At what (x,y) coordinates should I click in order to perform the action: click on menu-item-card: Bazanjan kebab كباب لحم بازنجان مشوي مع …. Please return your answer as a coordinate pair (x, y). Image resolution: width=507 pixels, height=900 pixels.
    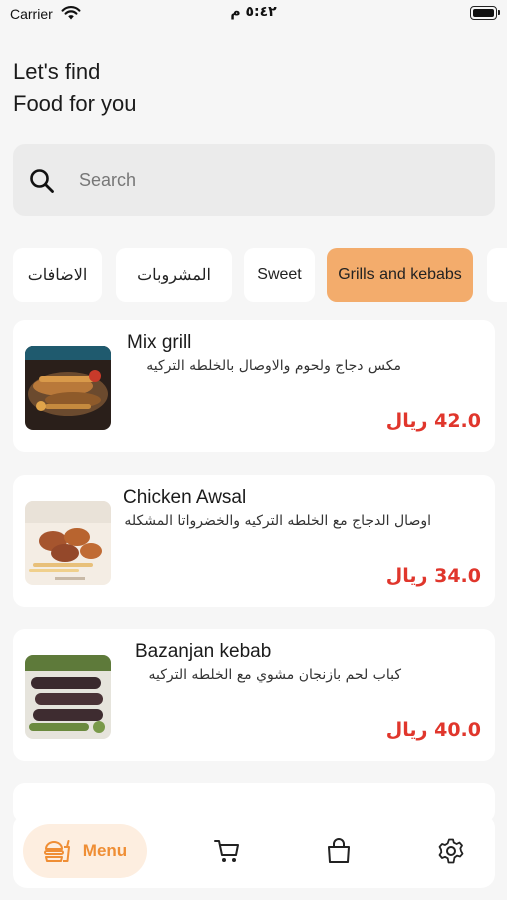
    Looking at the image, I should click on (254, 695).